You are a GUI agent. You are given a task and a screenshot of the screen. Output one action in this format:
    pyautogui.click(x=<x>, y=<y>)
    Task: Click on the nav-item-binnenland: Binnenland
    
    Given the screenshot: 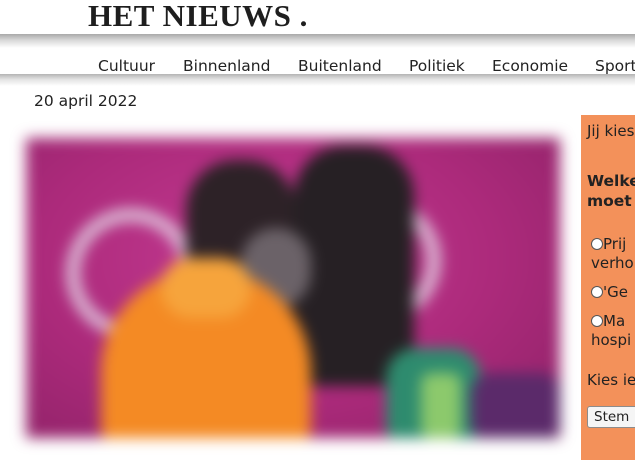 What is the action you would take?
    pyautogui.click(x=226, y=65)
    